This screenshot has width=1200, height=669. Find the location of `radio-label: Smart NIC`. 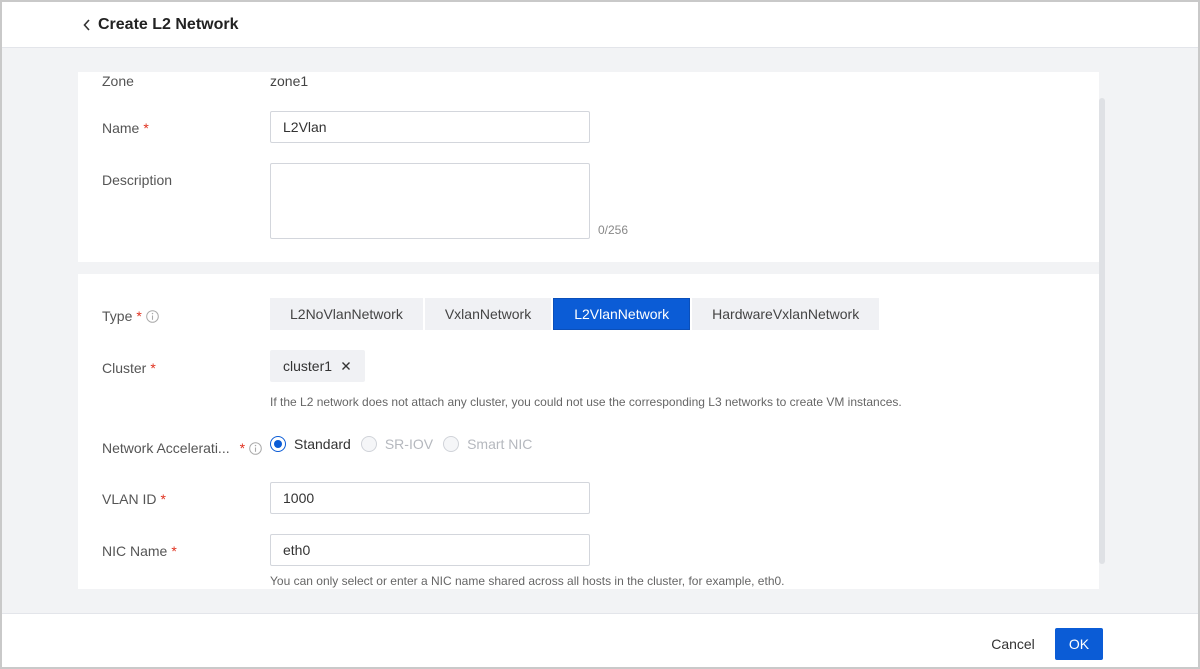

radio-label: Smart NIC is located at coordinates (500, 444).